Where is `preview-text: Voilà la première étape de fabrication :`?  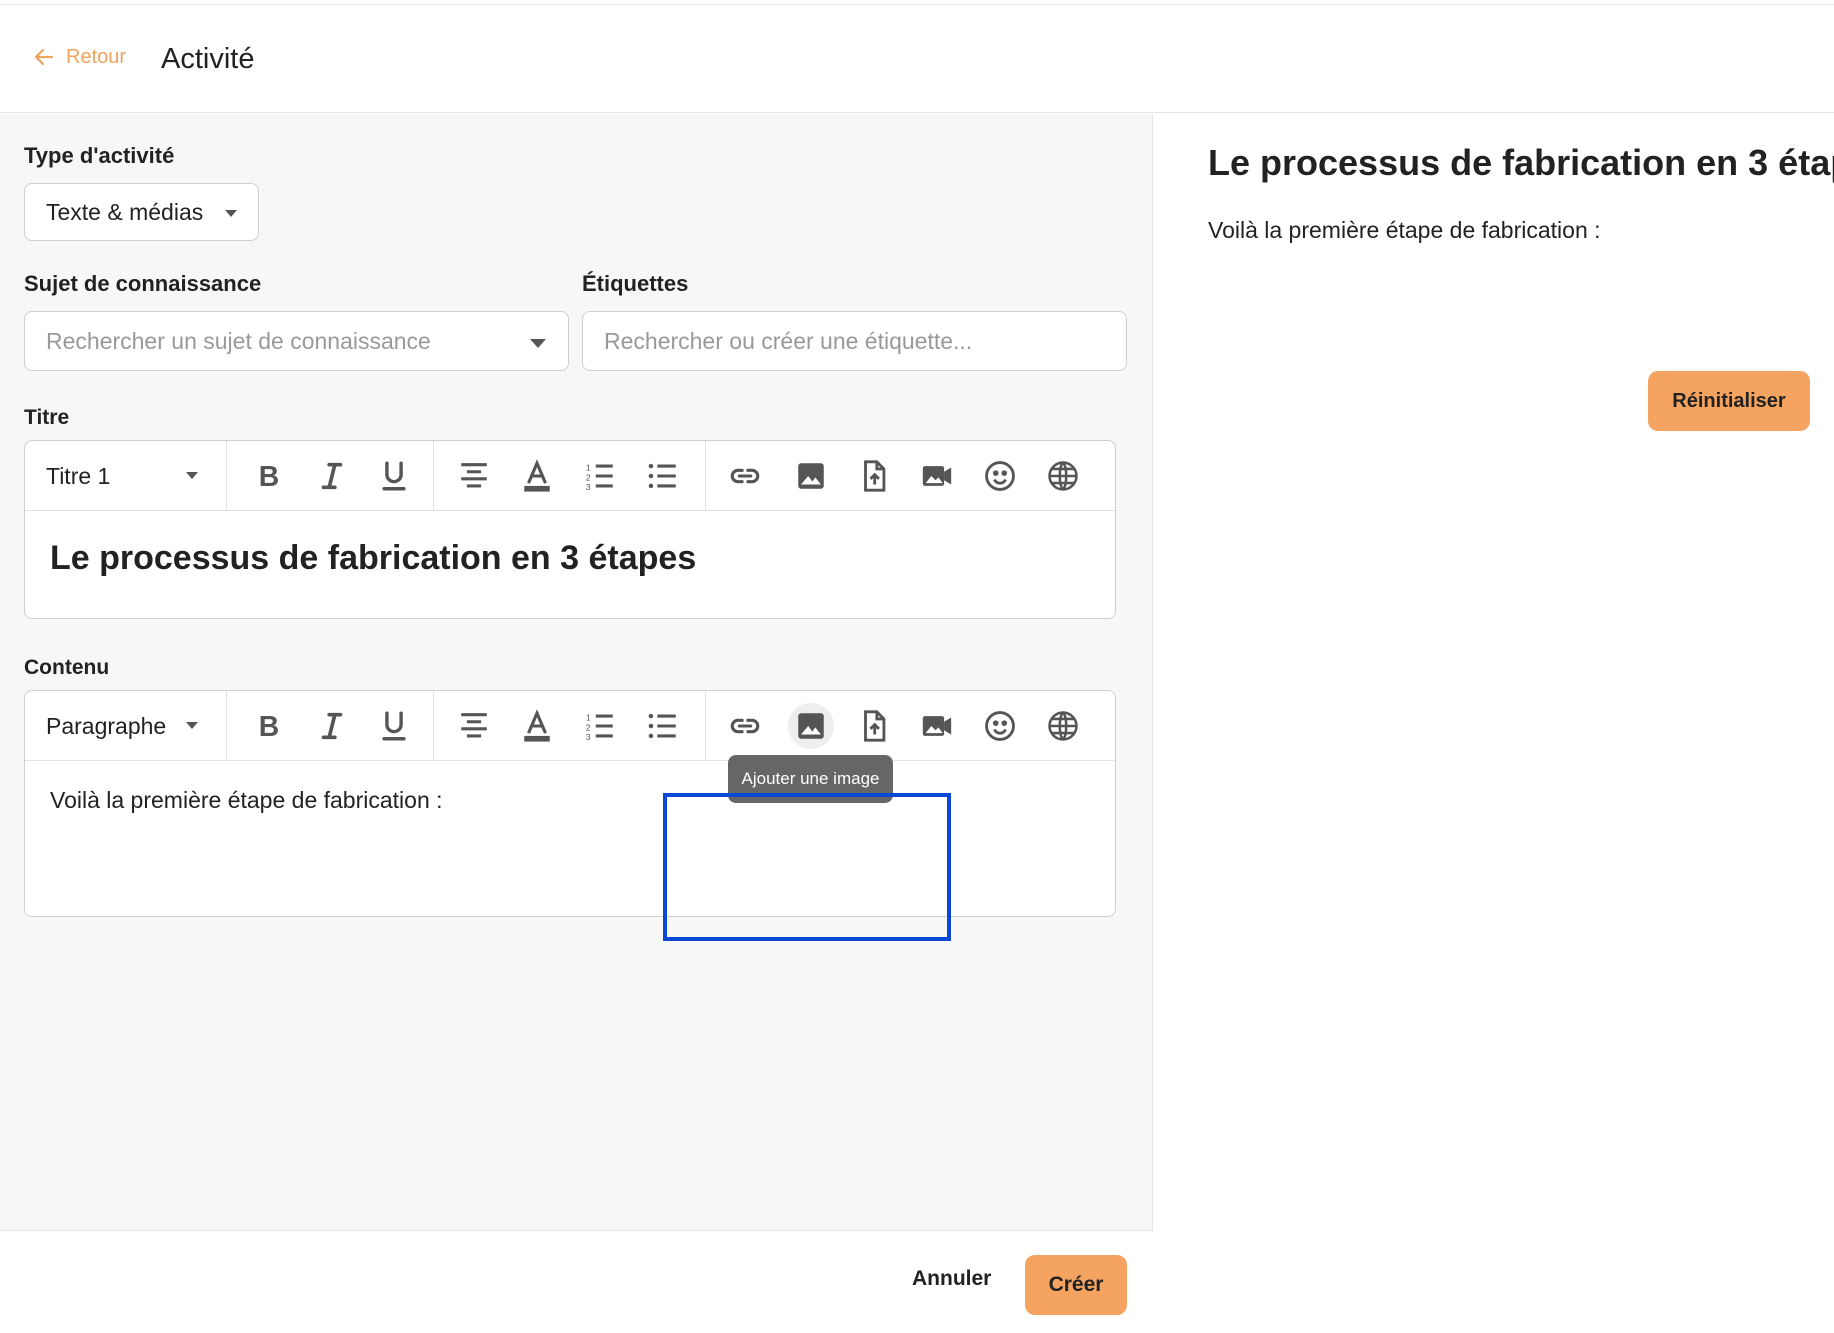
preview-text: Voilà la première étape de fabrication : is located at coordinates (1404, 230).